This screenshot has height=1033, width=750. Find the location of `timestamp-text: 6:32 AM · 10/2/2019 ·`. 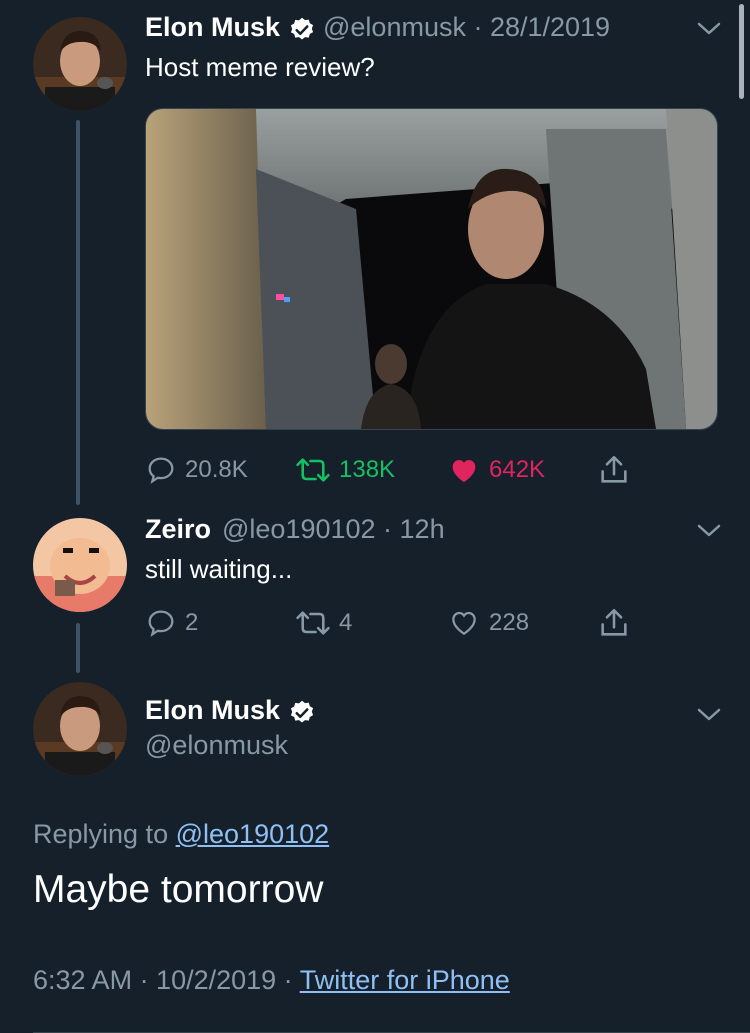

timestamp-text: 6:32 AM · 10/2/2019 · is located at coordinates (166, 980).